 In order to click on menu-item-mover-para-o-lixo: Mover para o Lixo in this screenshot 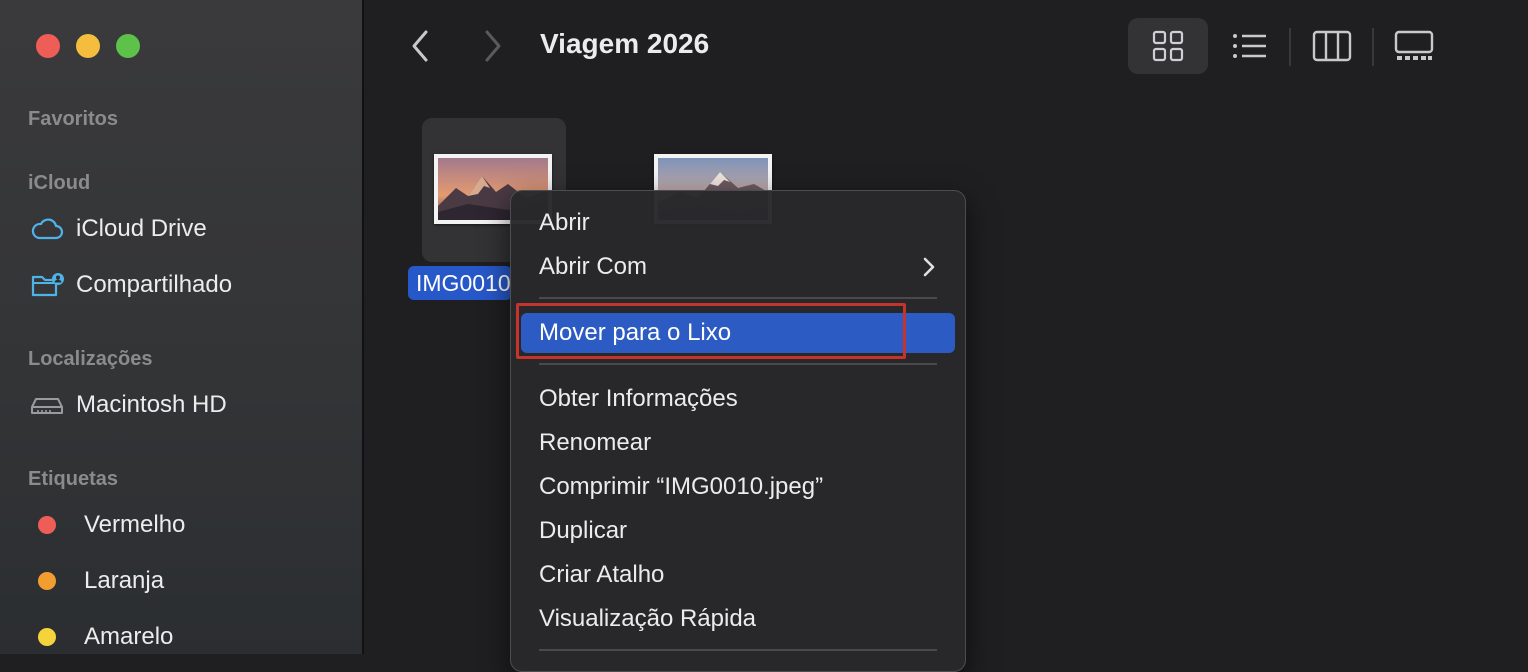, I will do `click(738, 333)`.